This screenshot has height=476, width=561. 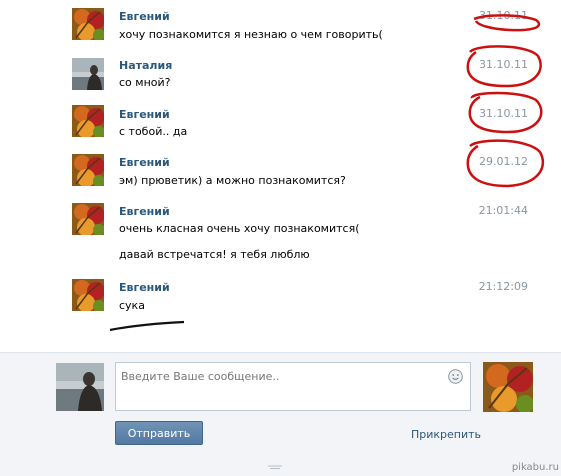 I want to click on message-time: 29.01.12, so click(x=503, y=161).